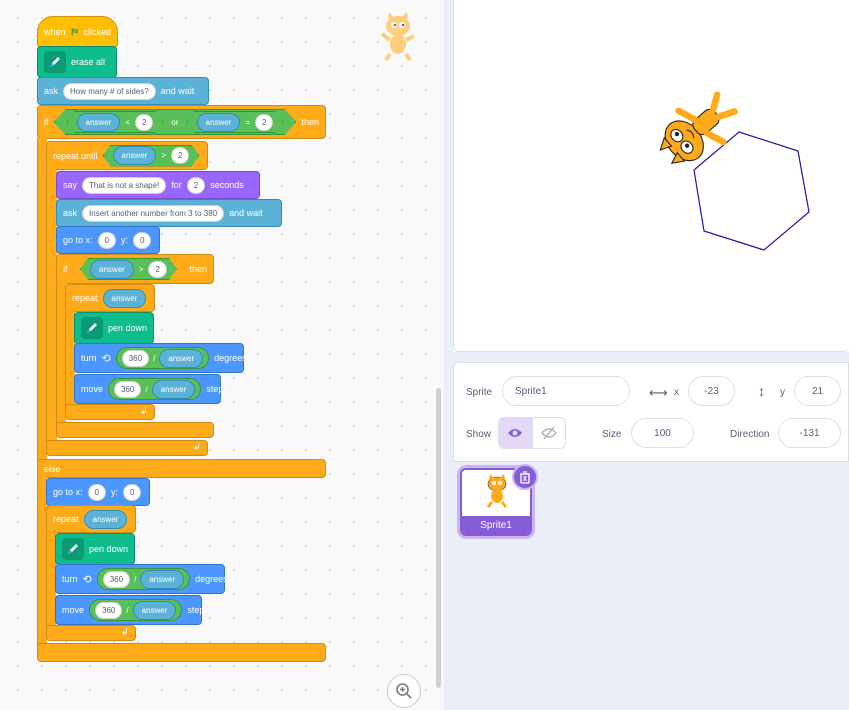  I want to click on ask-text-input: Insert another number from 3 to 380, so click(153, 213).